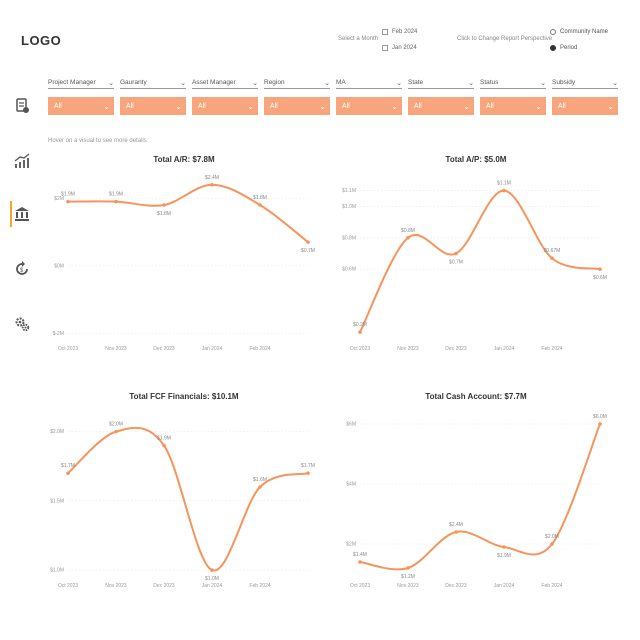 This screenshot has width=640, height=640. I want to click on month-selector-label: Select a Month, so click(358, 39).